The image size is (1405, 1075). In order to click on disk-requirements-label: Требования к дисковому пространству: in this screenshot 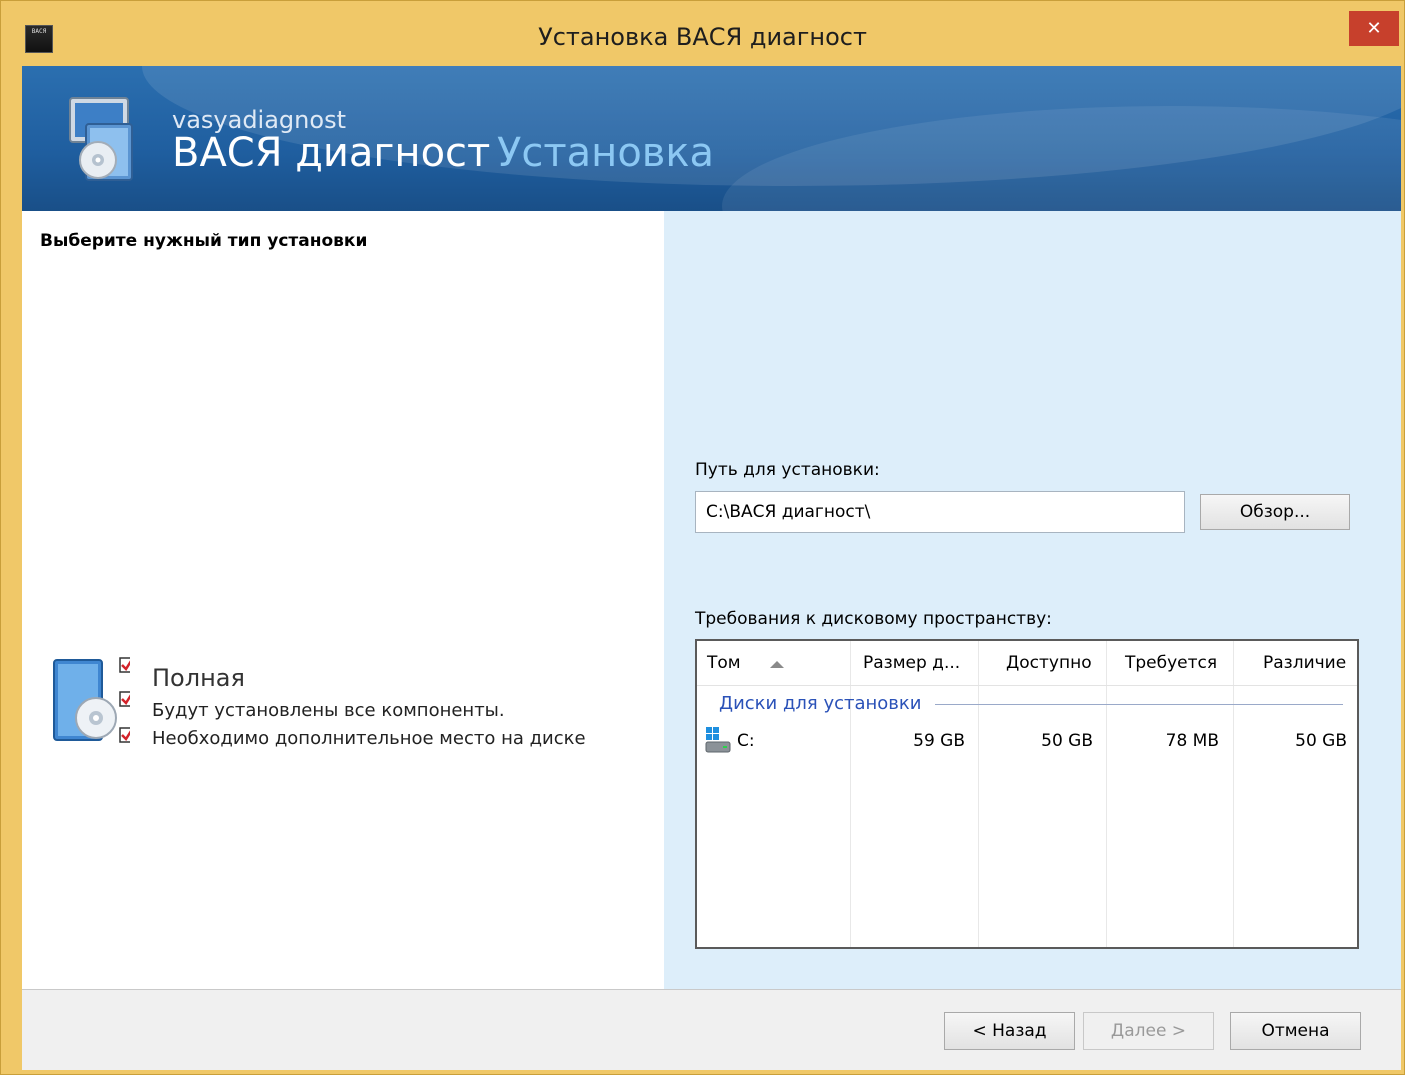, I will do `click(873, 619)`.